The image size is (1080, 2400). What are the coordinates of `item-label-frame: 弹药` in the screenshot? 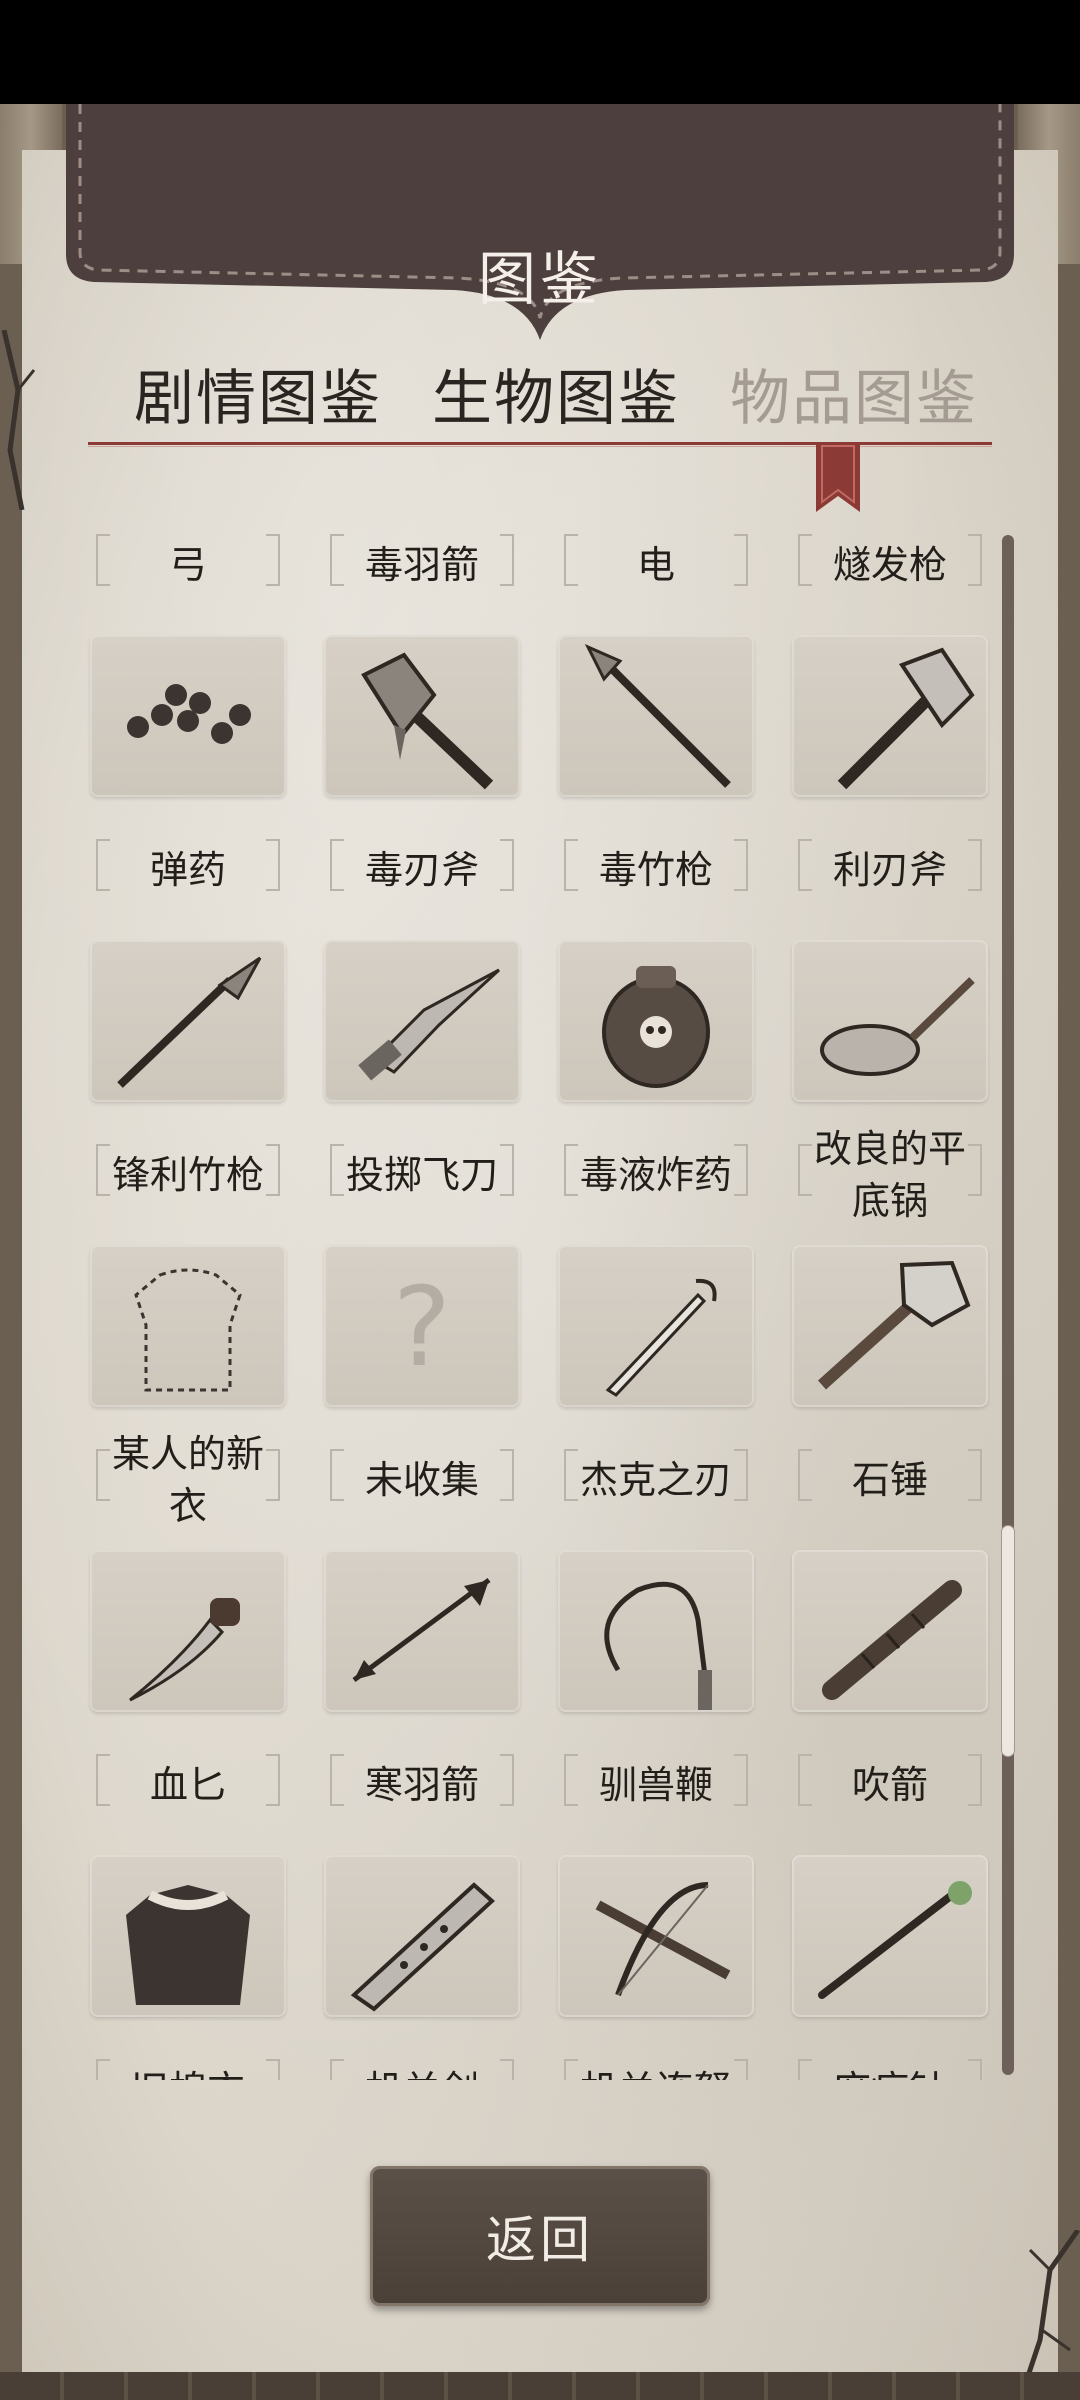 It's located at (188, 870).